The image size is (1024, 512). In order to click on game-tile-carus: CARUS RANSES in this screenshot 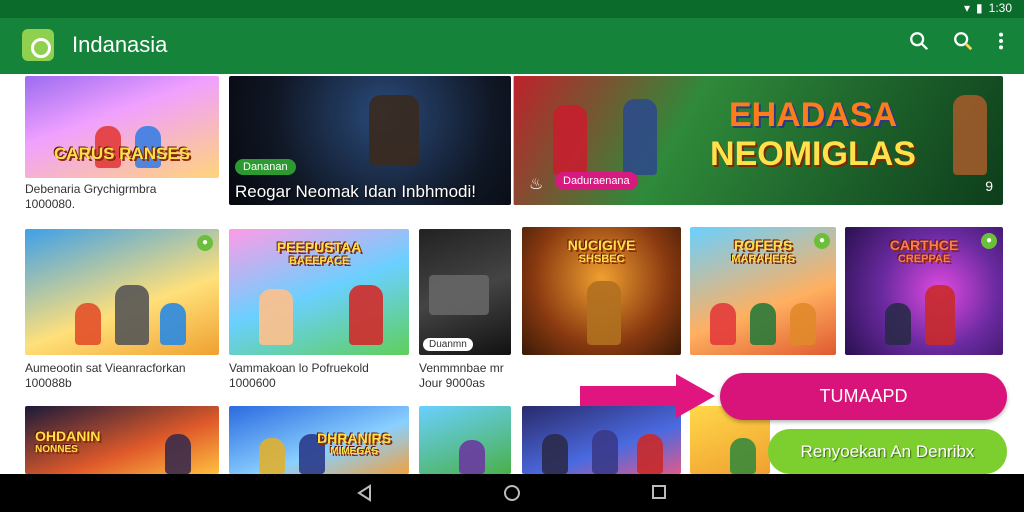, I will do `click(122, 127)`.